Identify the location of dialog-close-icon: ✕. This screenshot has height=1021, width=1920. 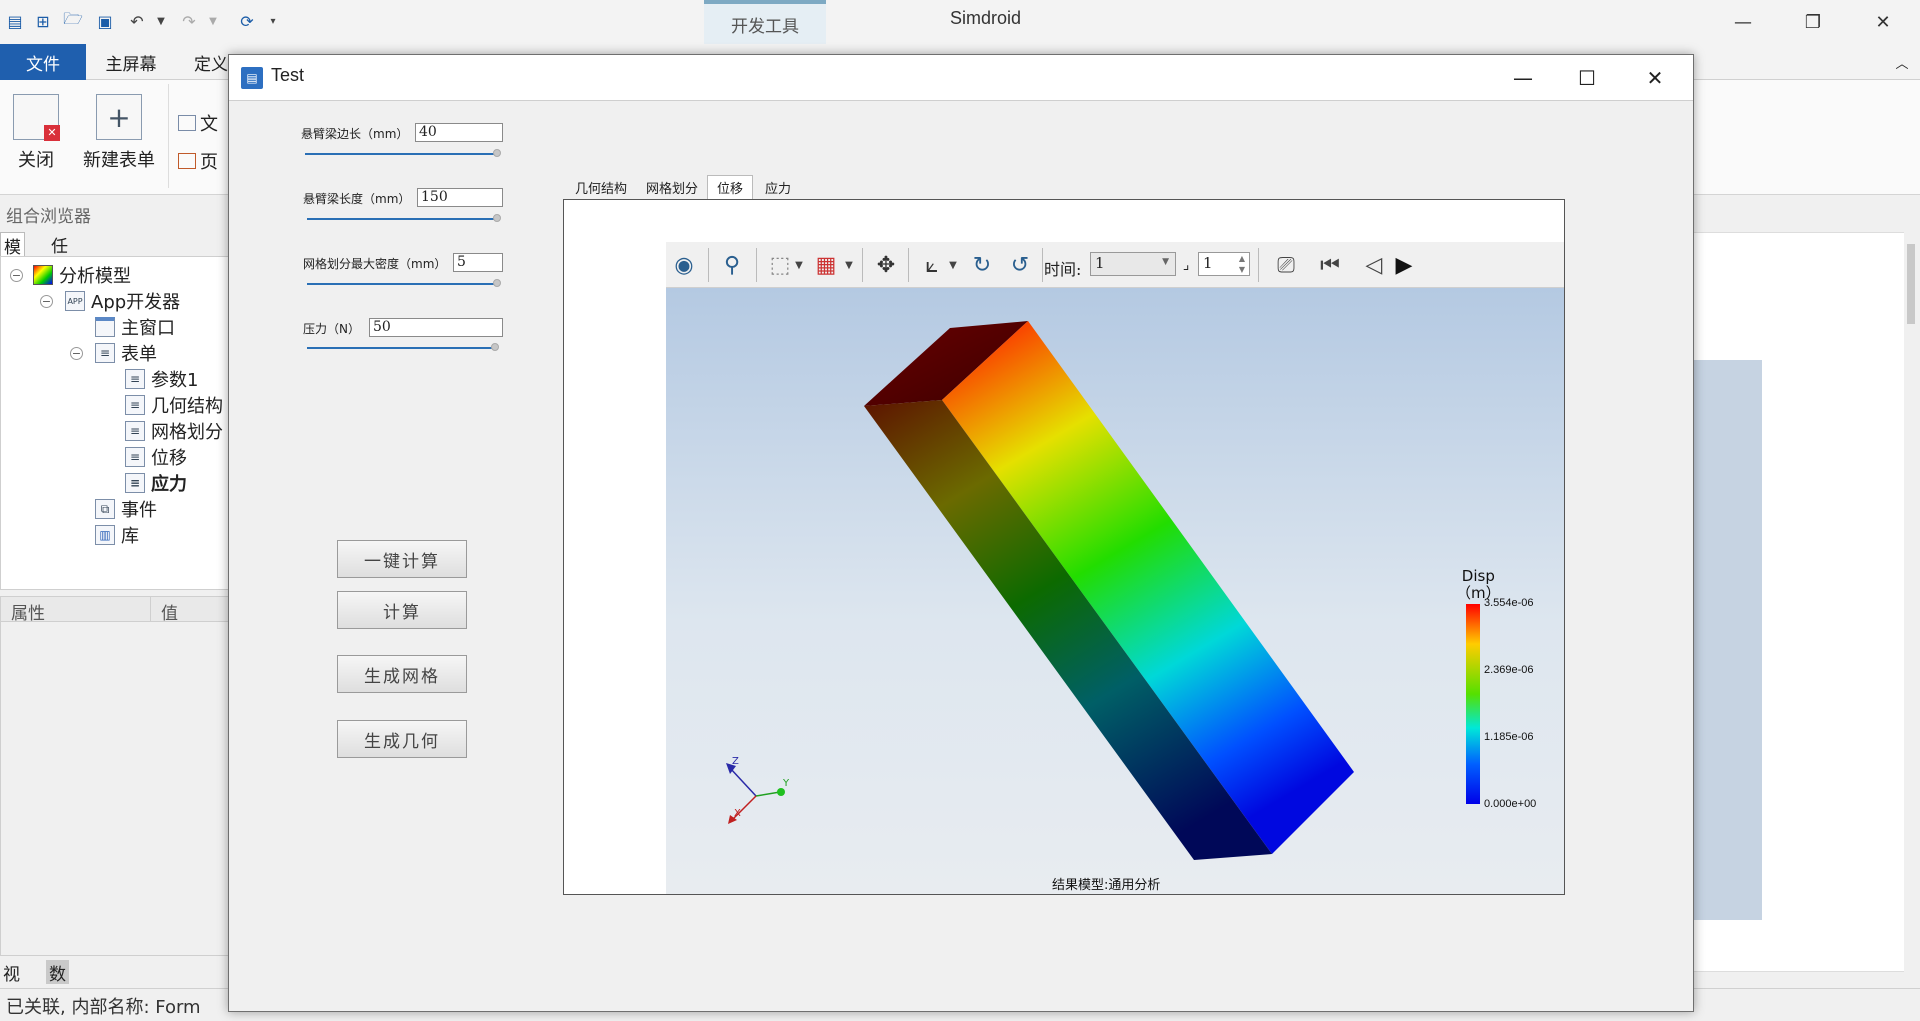
(1655, 78).